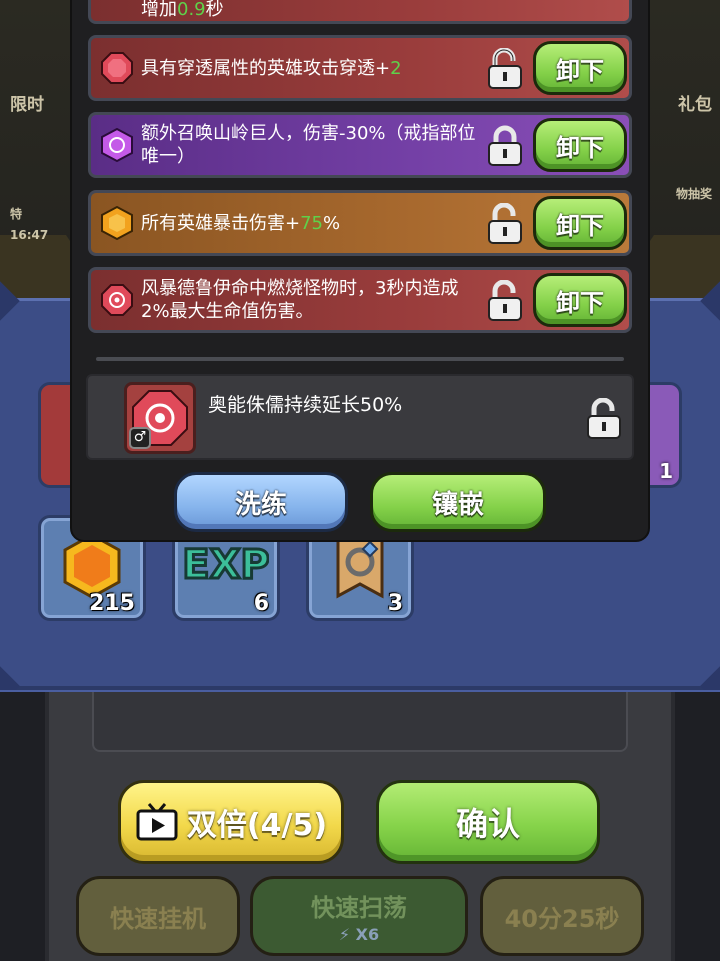 The width and height of the screenshot is (720, 961). I want to click on popup-divider, so click(360, 359).